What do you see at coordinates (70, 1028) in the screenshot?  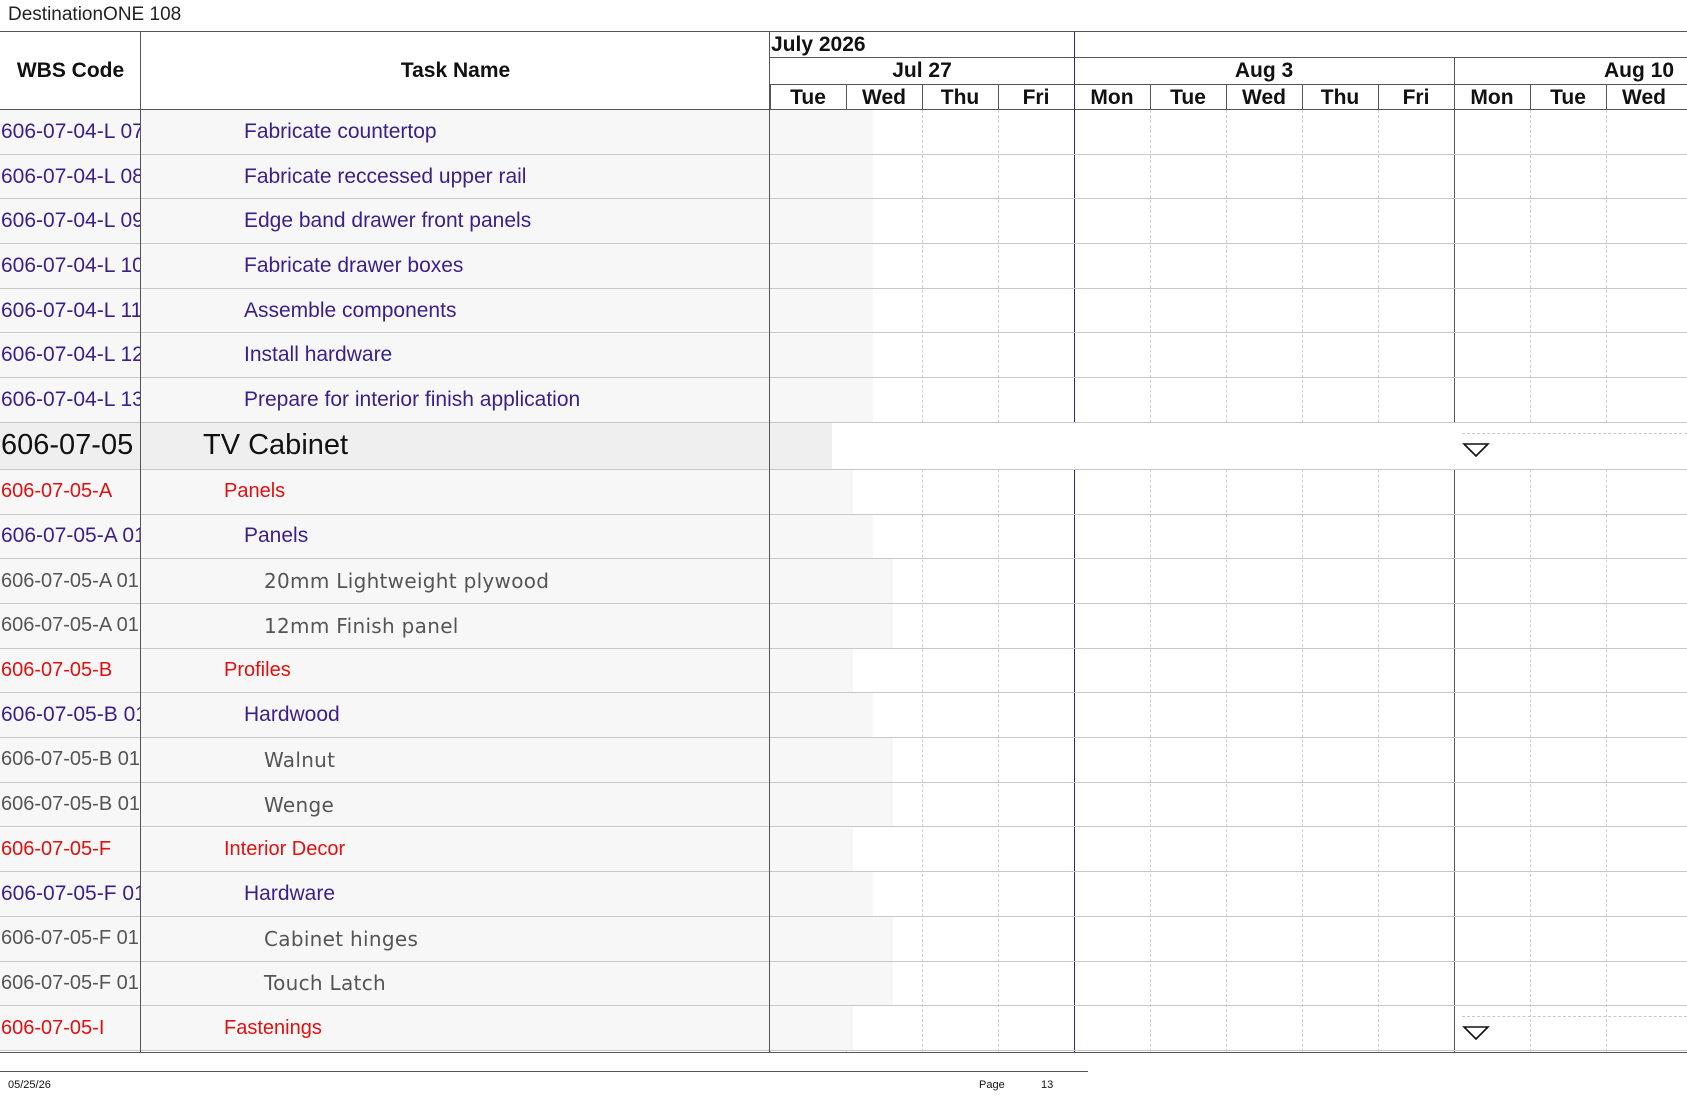 I see `wbs-code-cell: 606-07-05-I` at bounding box center [70, 1028].